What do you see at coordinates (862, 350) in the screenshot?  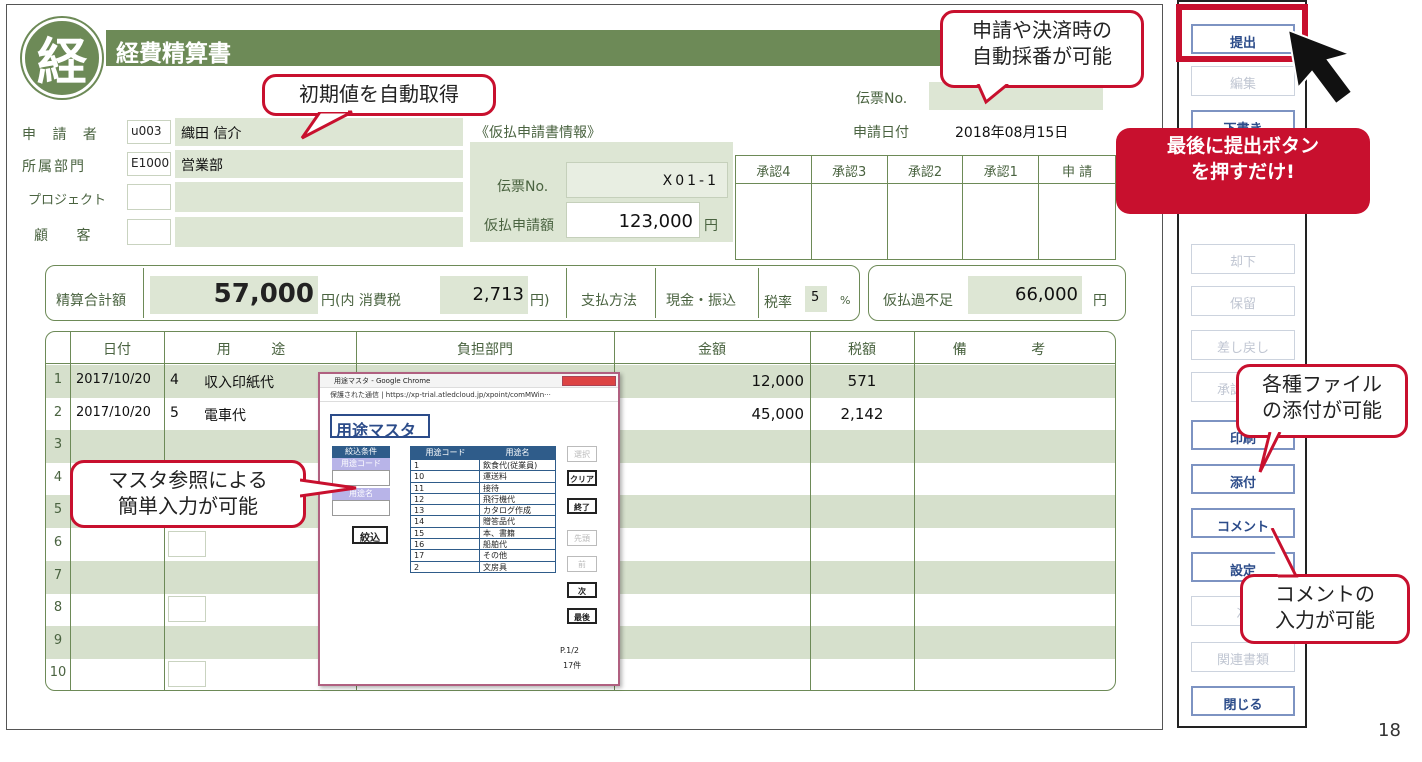 I see `col-tax: 税額` at bounding box center [862, 350].